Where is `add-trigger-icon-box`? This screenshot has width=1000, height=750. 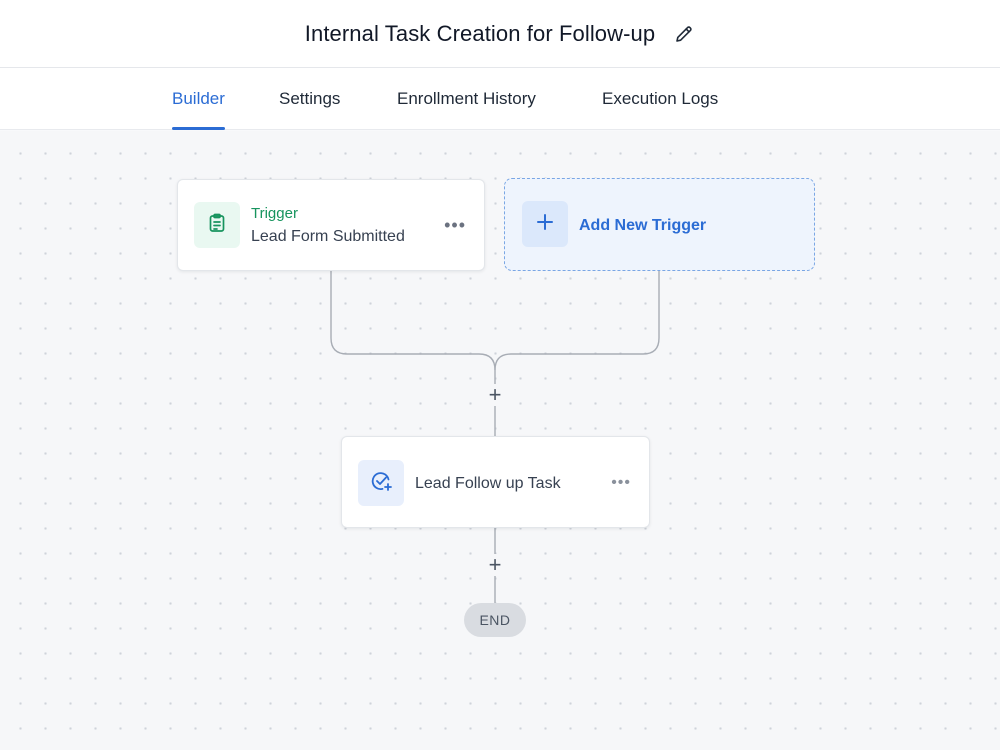 add-trigger-icon-box is located at coordinates (545, 224).